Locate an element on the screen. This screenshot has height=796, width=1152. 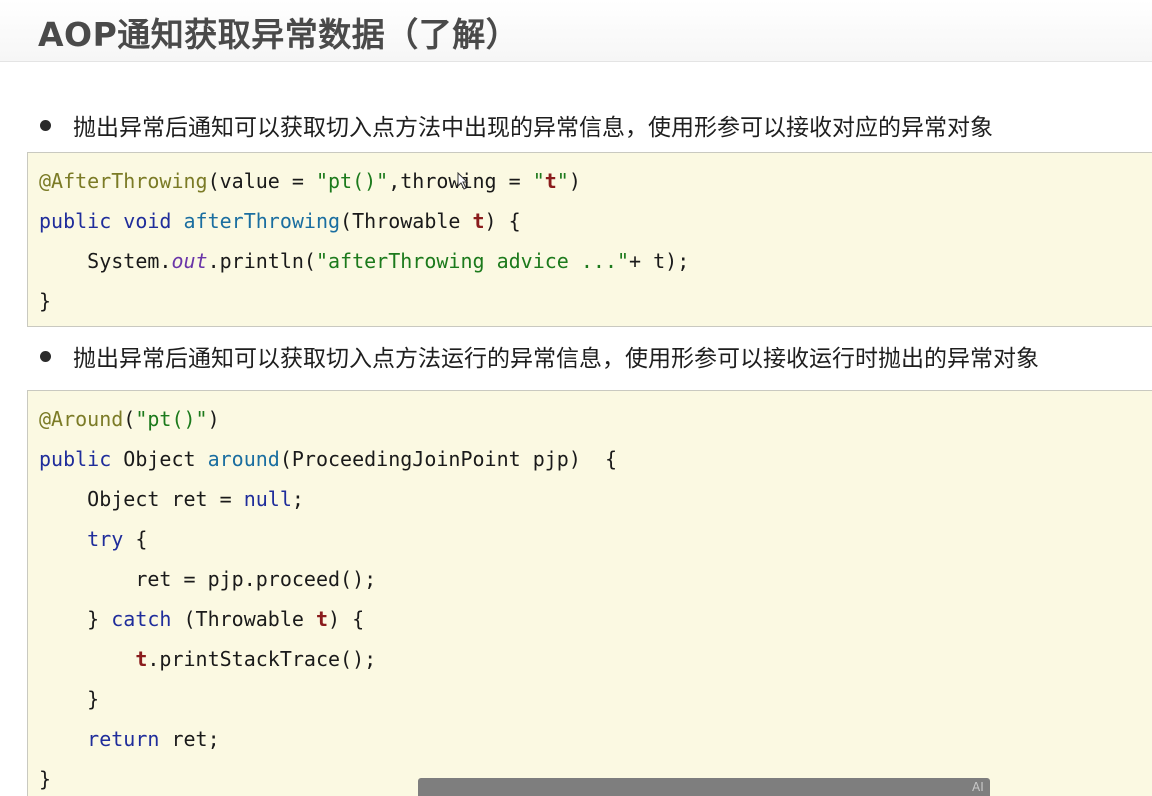
code-text: + t); is located at coordinates (659, 261).